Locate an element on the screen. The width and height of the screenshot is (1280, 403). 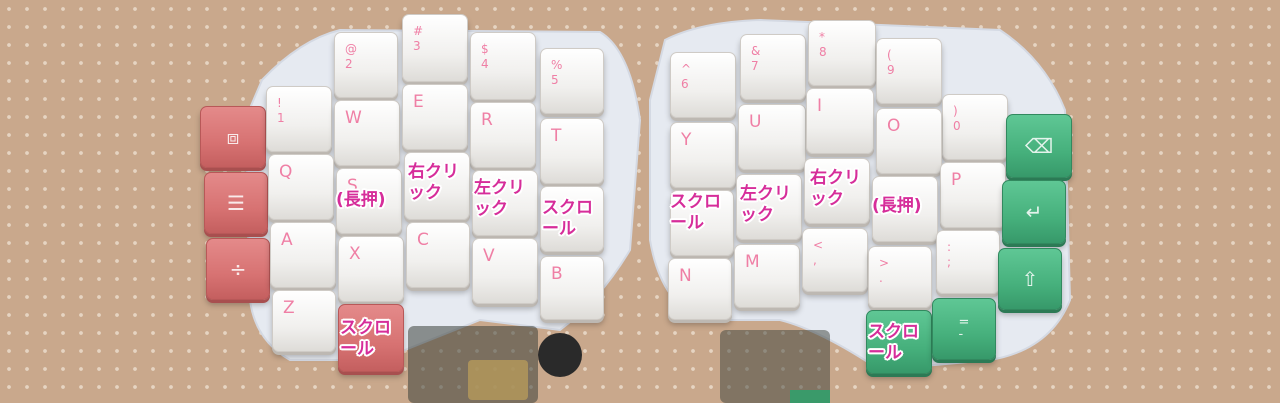
green-mod-key-shift: ⇧ is located at coordinates (1030, 279).